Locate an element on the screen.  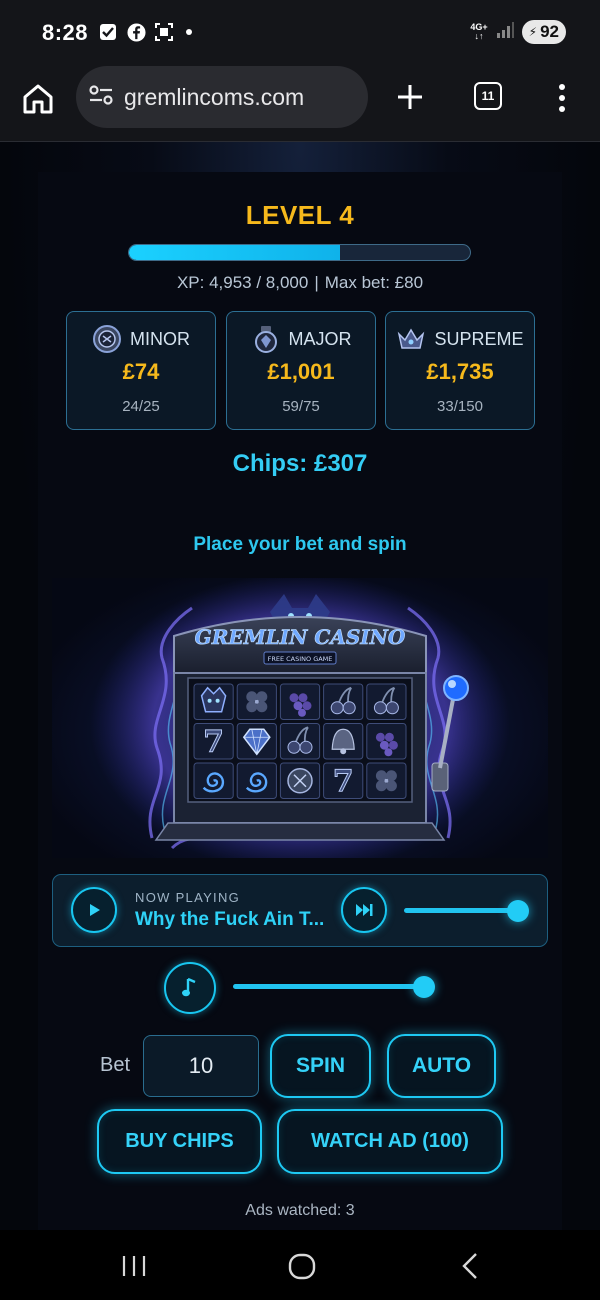
tab-switcher-button: 11 is located at coordinates (488, 96).